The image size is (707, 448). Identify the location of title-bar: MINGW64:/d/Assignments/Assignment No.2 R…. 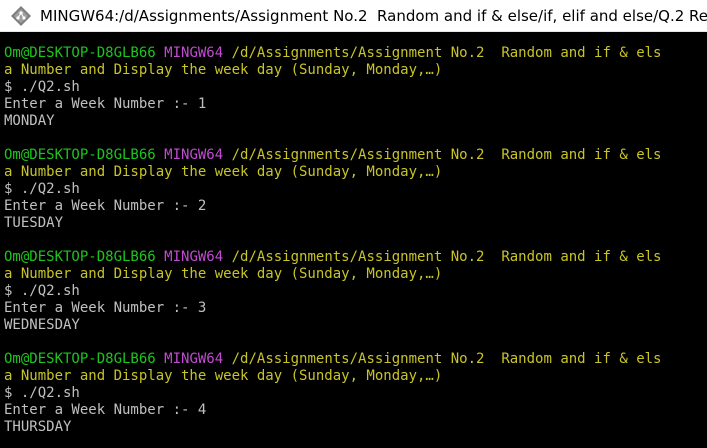
(353, 16).